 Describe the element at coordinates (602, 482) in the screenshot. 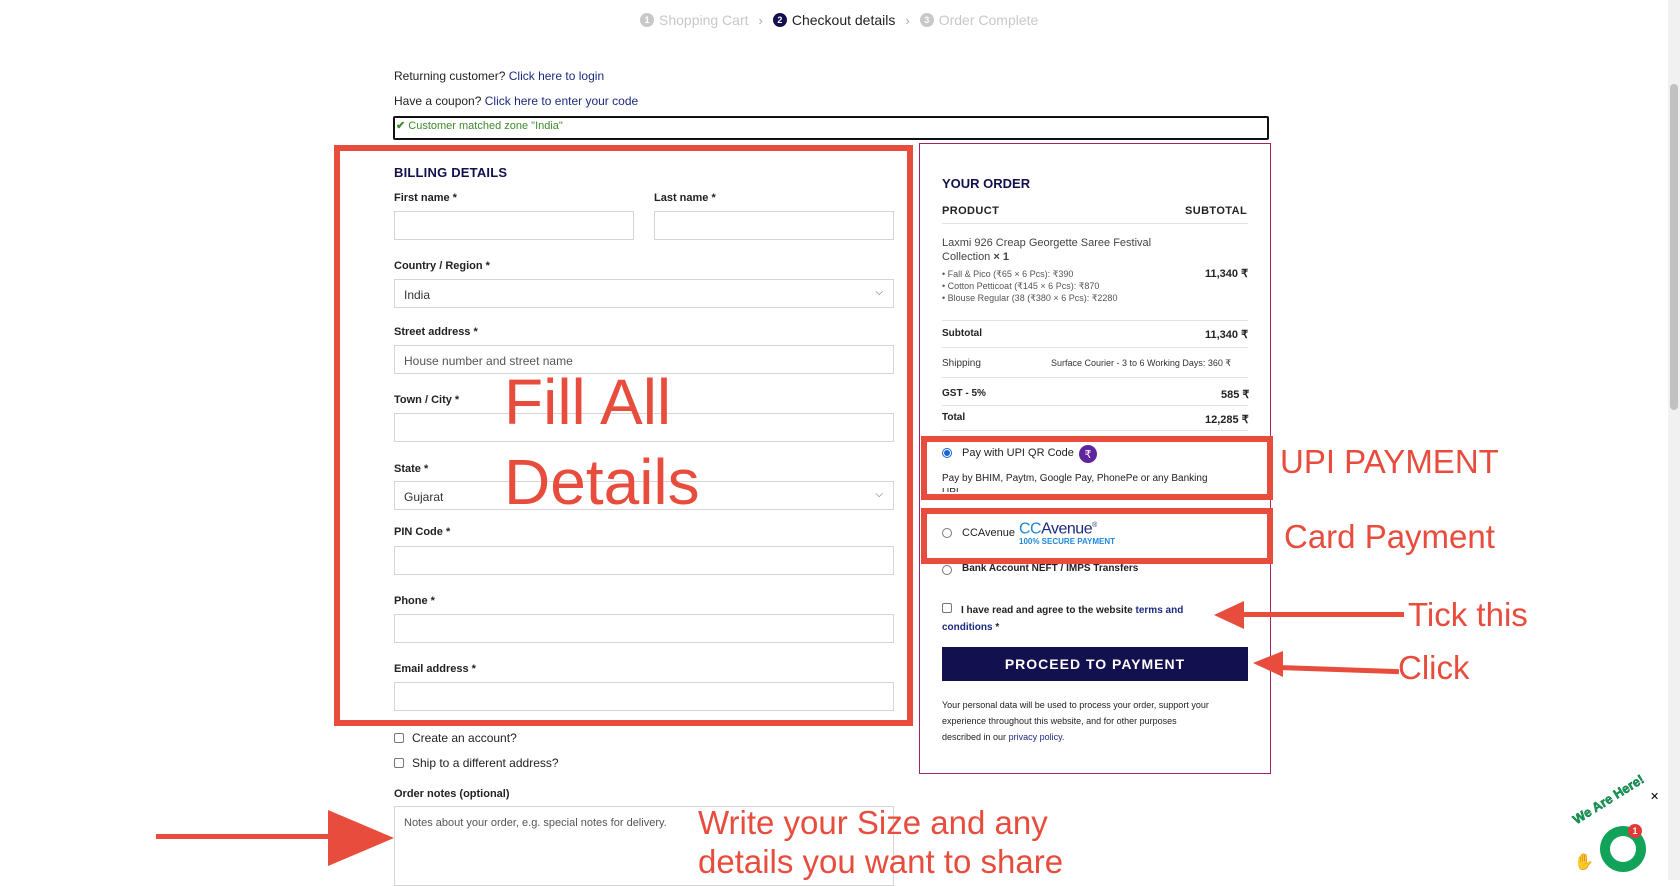

I see `annotation-details: Details` at that location.